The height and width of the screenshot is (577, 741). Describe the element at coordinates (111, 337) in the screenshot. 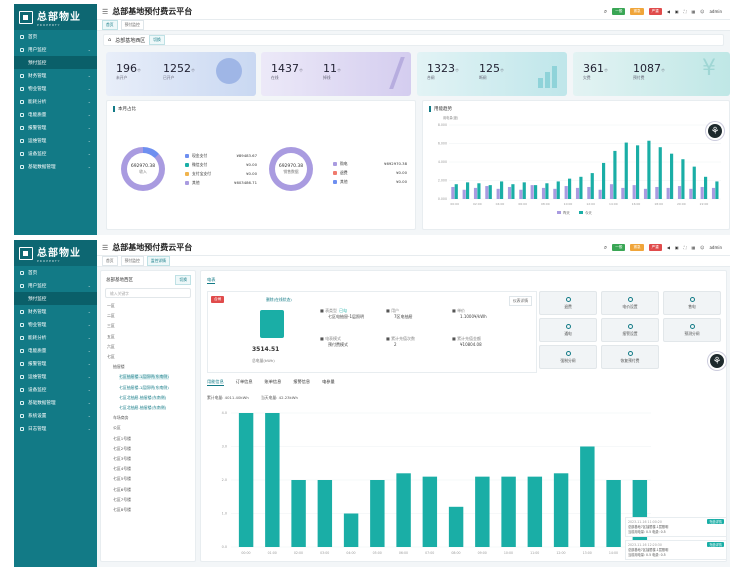

I see `tree-node: 五区` at that location.